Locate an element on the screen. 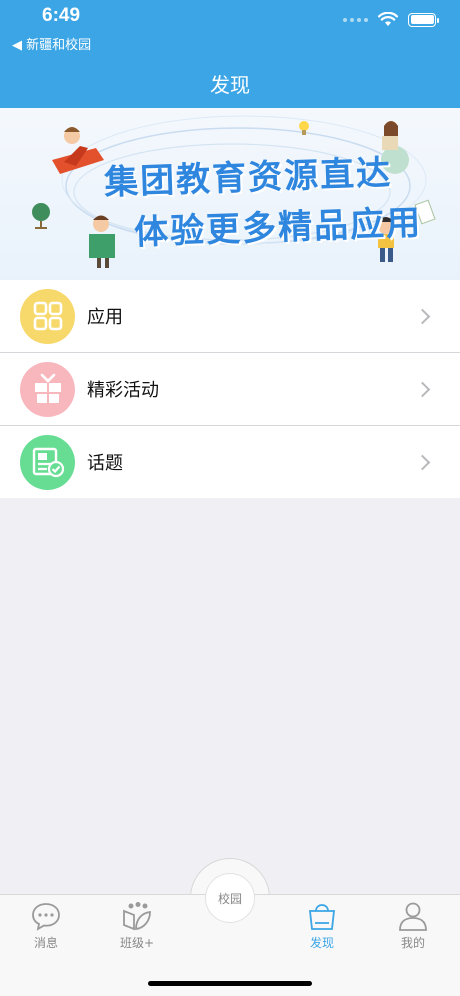  globe-icon is located at coordinates (41, 216).